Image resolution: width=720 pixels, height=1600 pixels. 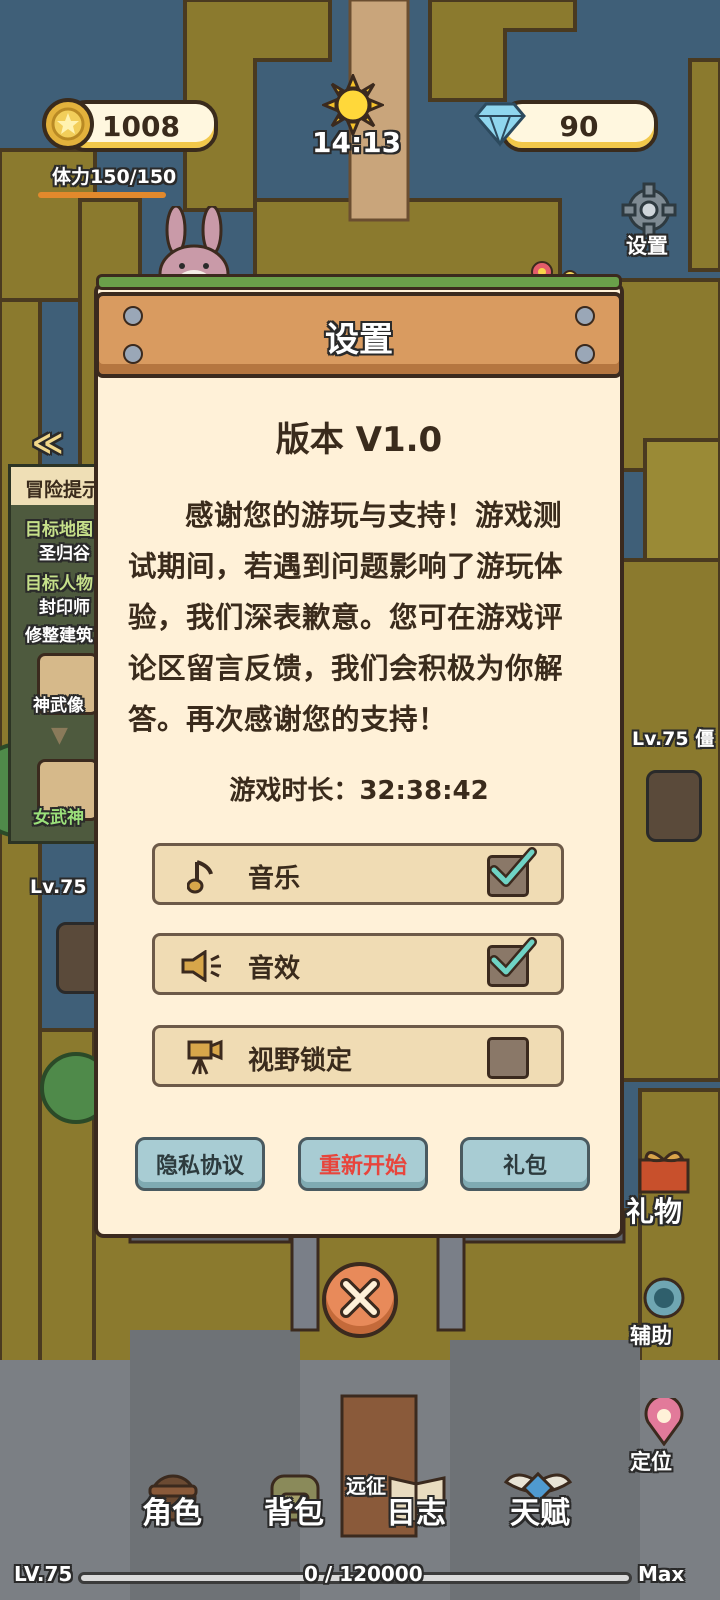 What do you see at coordinates (63, 490) in the screenshot?
I see `quest-title: 冒险提示` at bounding box center [63, 490].